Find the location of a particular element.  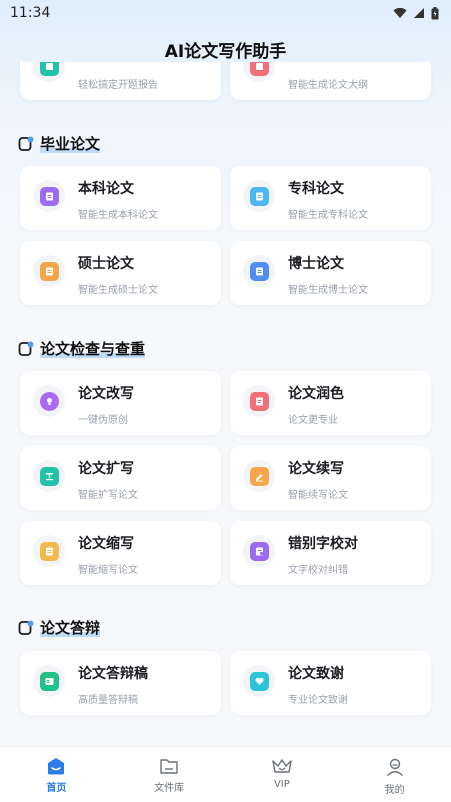

card-sub: 论文更专业 is located at coordinates (313, 420).